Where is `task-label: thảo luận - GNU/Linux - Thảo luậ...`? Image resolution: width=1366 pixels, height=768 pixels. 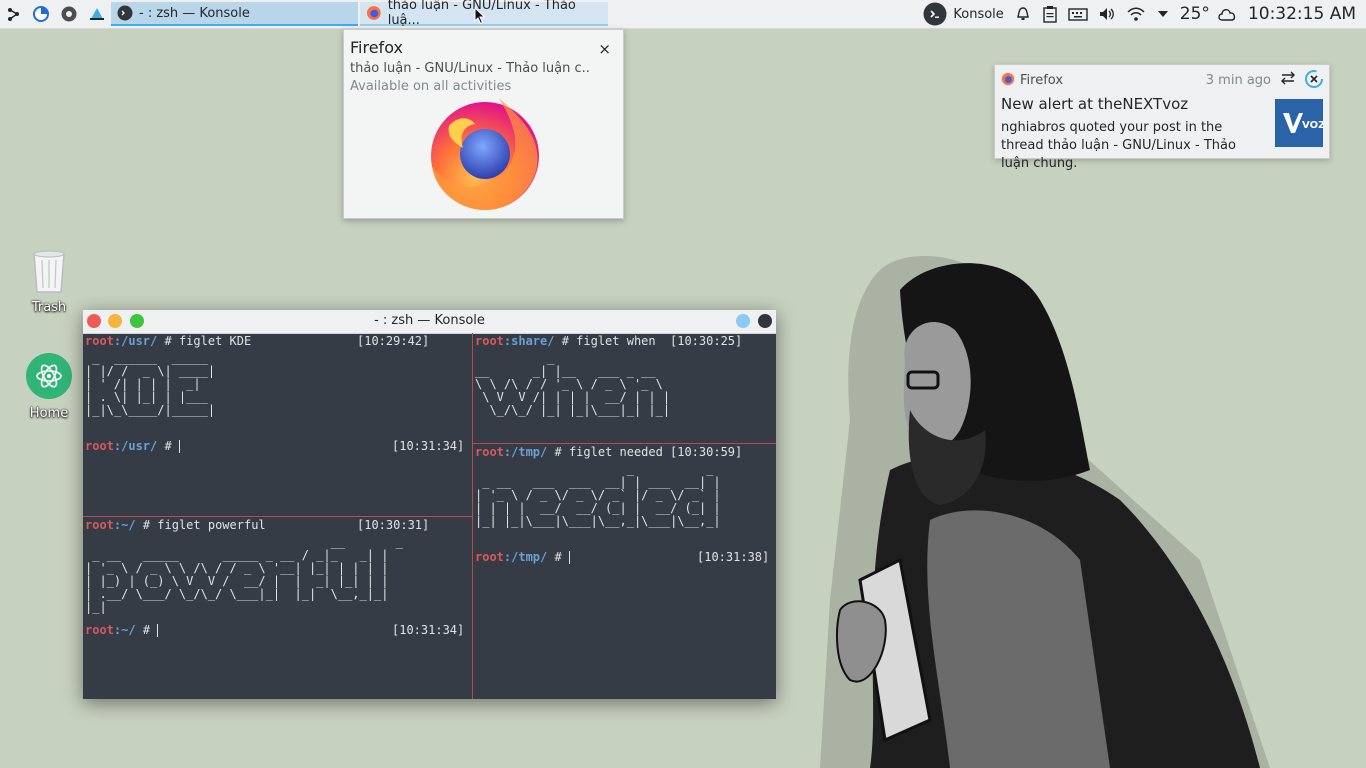
task-label: thảo luận - GNU/Linux - Thảo luậ... is located at coordinates (481, 14).